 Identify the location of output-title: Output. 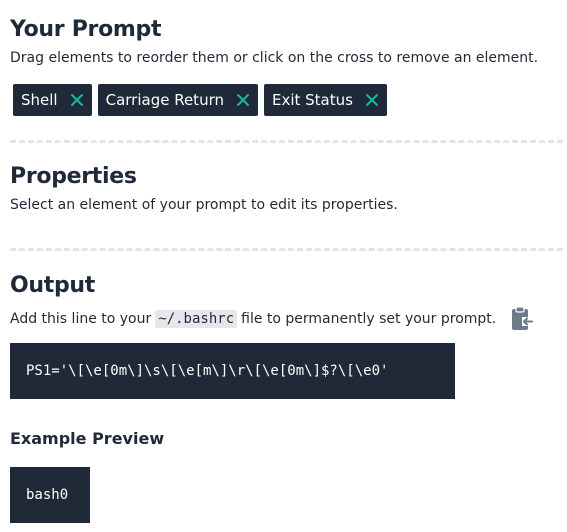
(53, 285).